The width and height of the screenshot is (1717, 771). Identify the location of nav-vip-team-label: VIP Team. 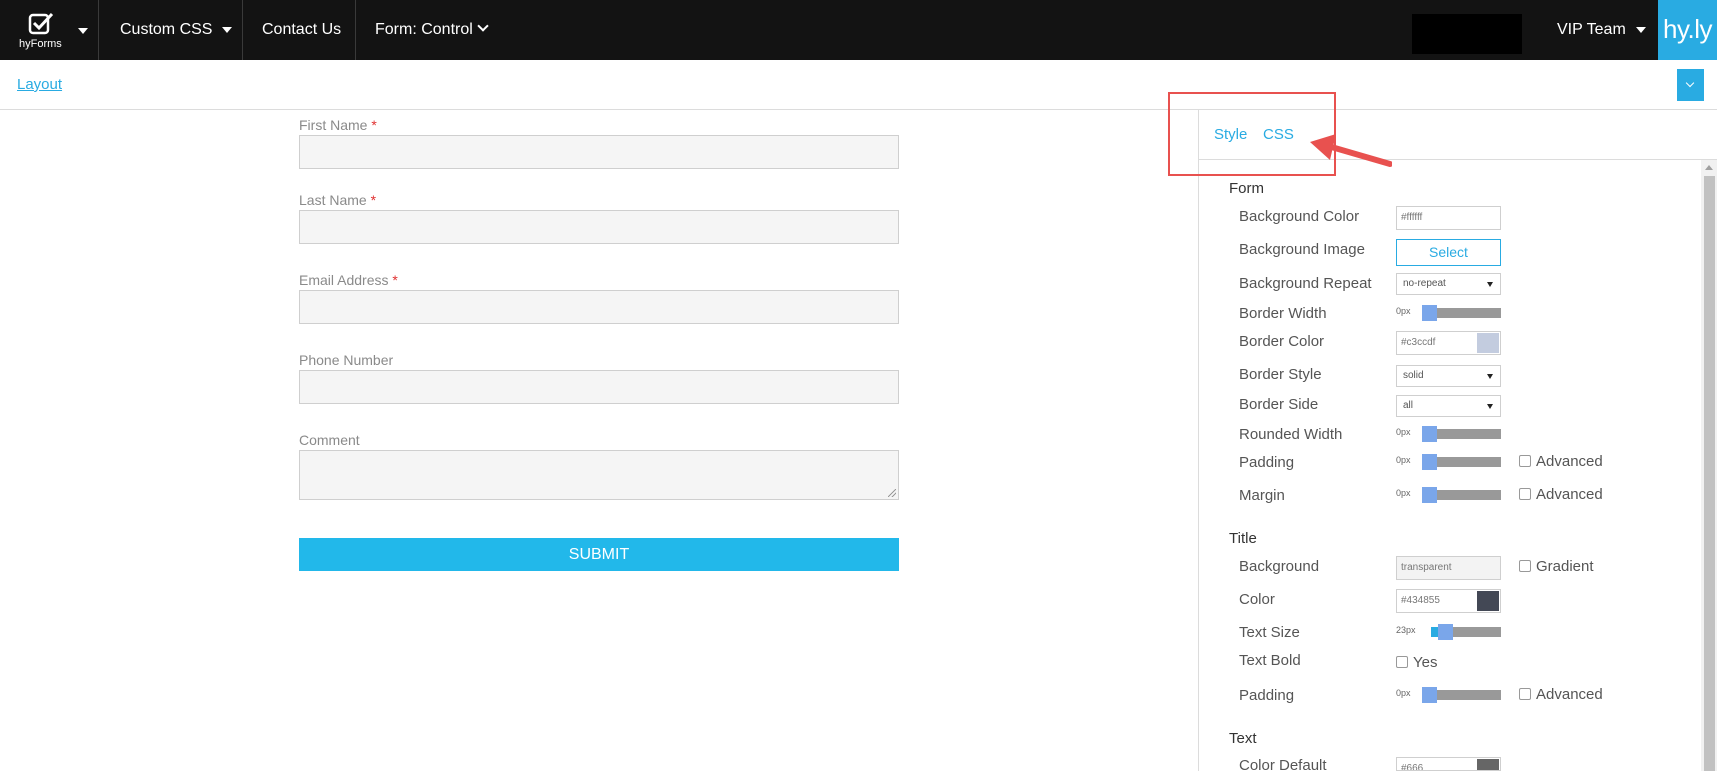
(1591, 29).